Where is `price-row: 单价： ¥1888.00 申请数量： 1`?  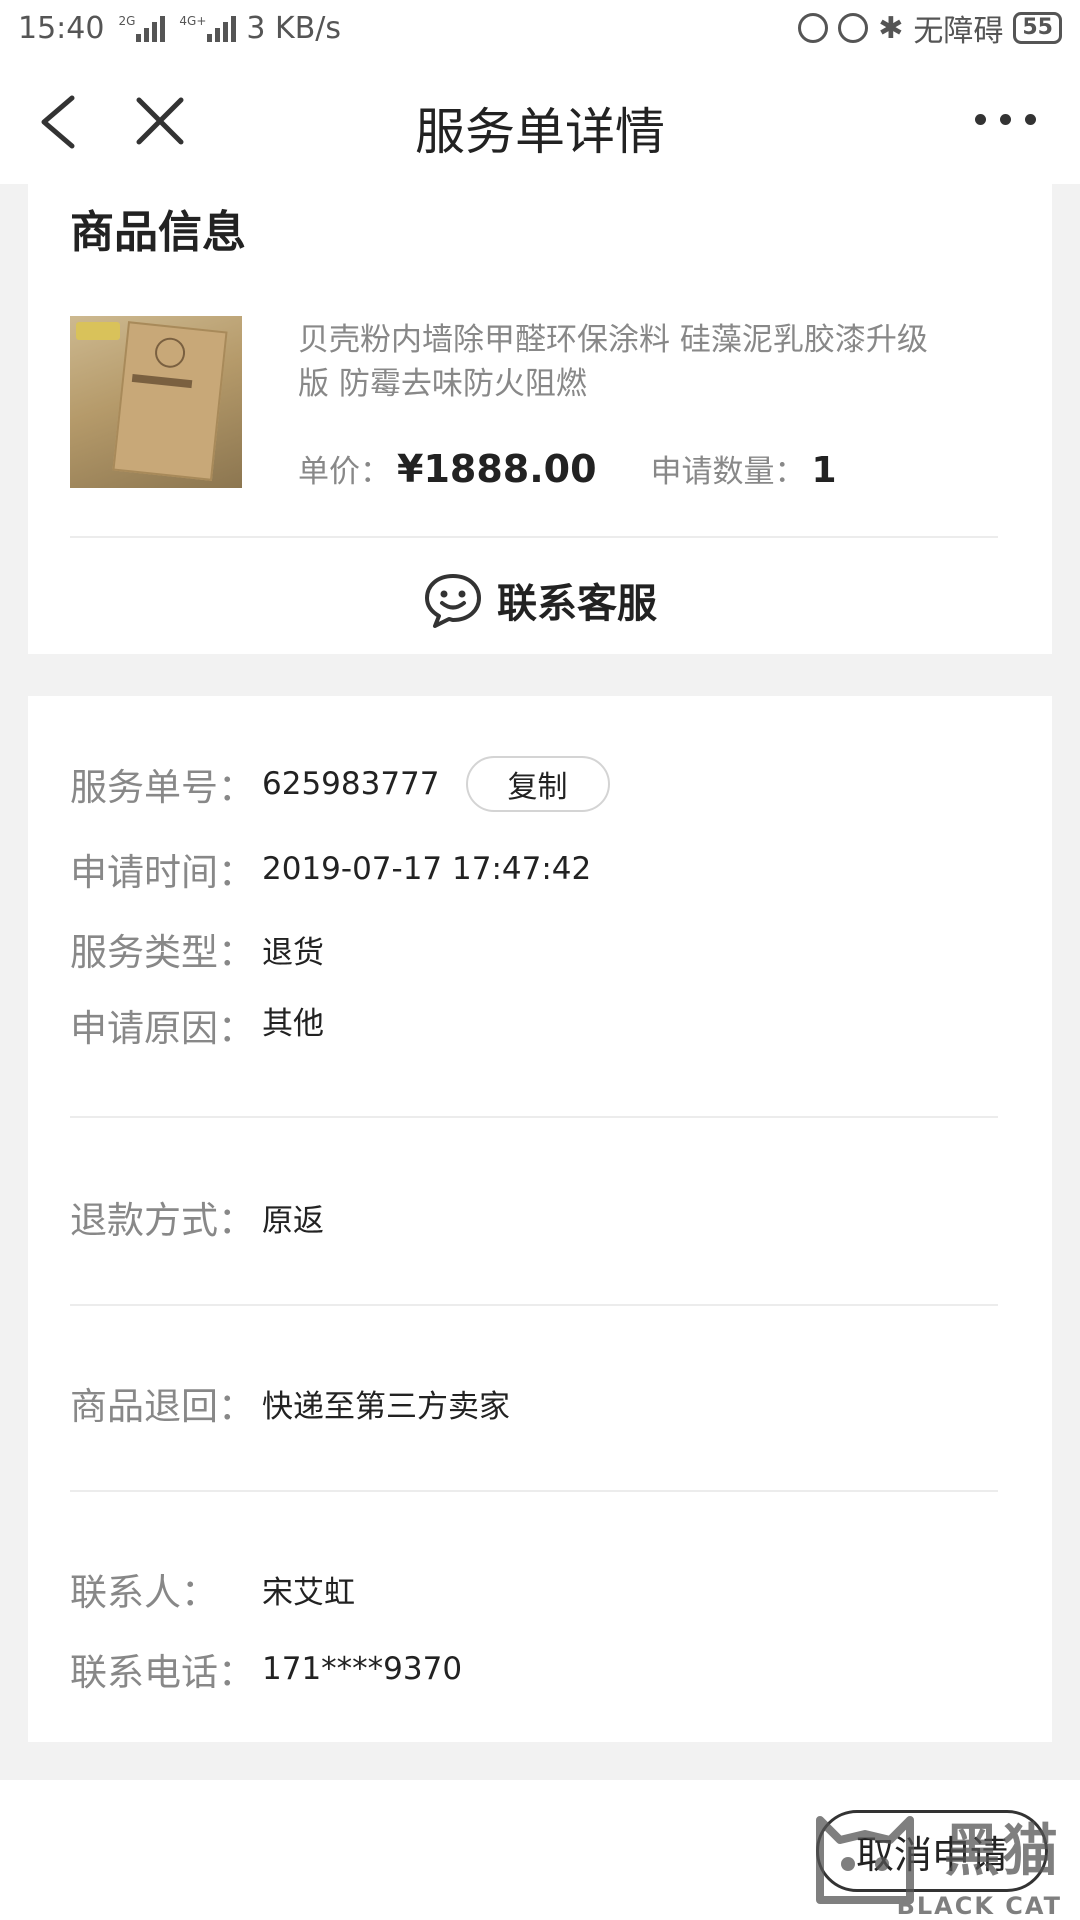
price-row: 单价： ¥1888.00 申请数量： 1 is located at coordinates (567, 468).